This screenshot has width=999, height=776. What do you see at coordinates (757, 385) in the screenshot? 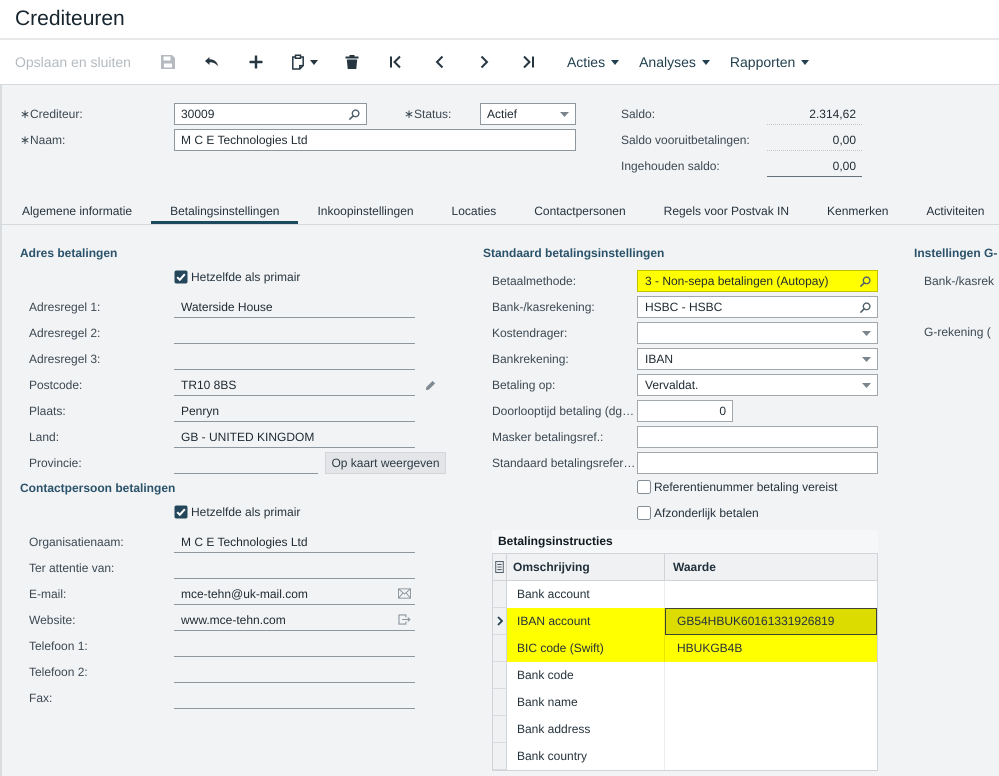
I see `dropdown-field: Vervaldat.` at bounding box center [757, 385].